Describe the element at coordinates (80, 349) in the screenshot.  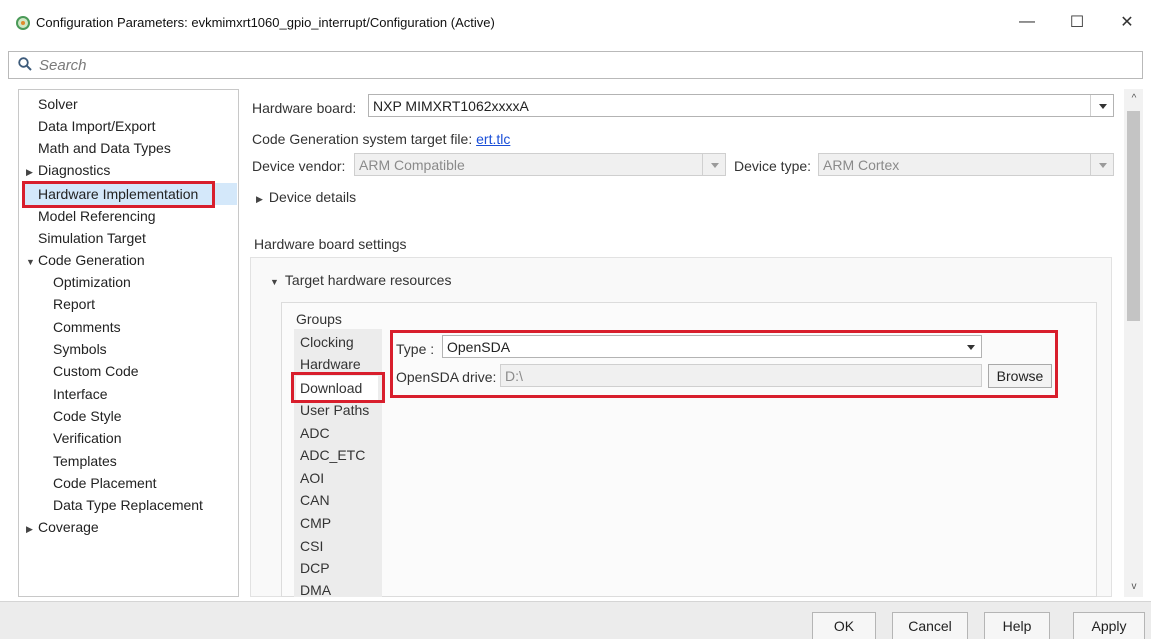
I see `nav-item-symbols: Symbols` at that location.